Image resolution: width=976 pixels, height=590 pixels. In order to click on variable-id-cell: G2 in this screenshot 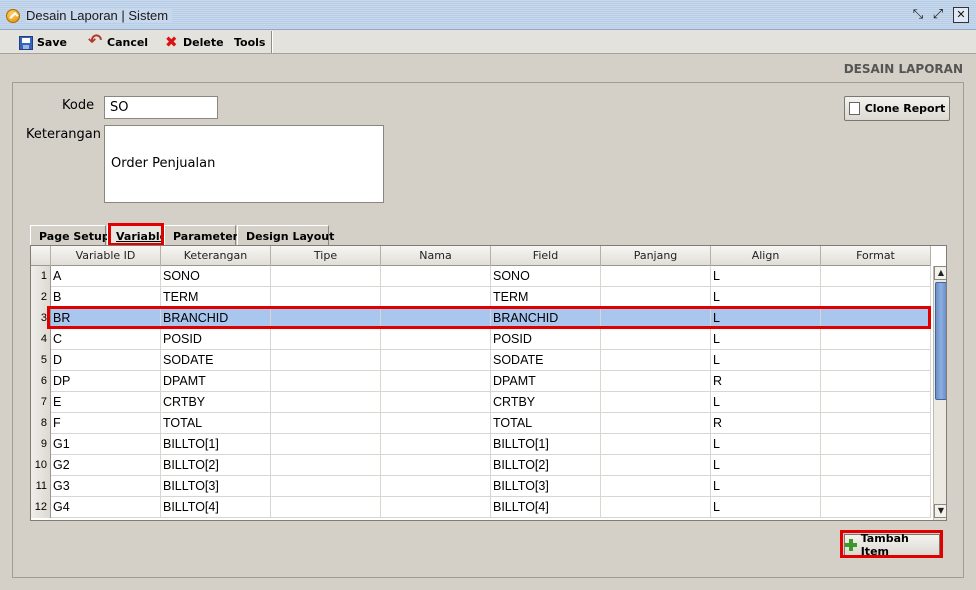, I will do `click(106, 465)`.